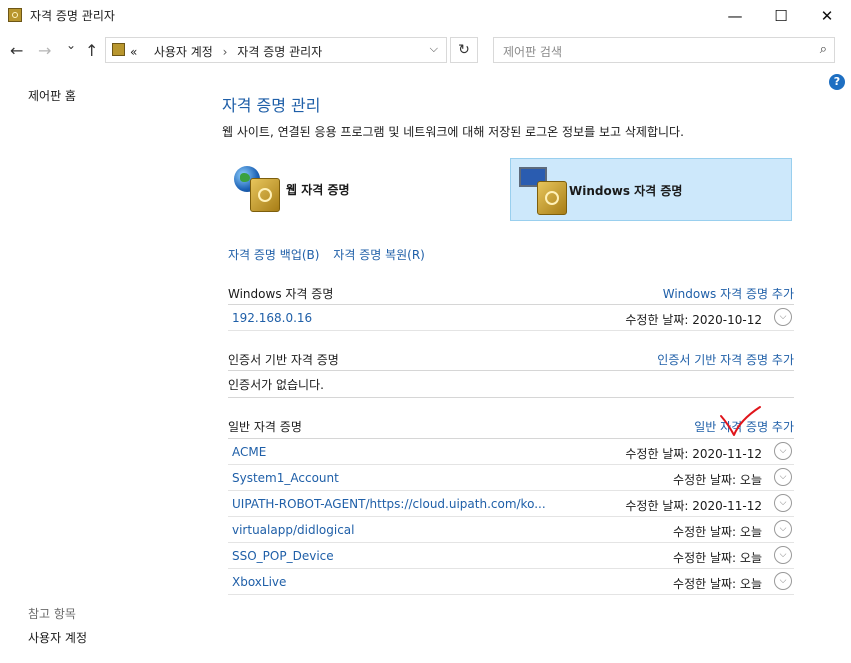 This screenshot has height=663, width=851. Describe the element at coordinates (285, 478) in the screenshot. I see `credential-name: System1_Account` at that location.